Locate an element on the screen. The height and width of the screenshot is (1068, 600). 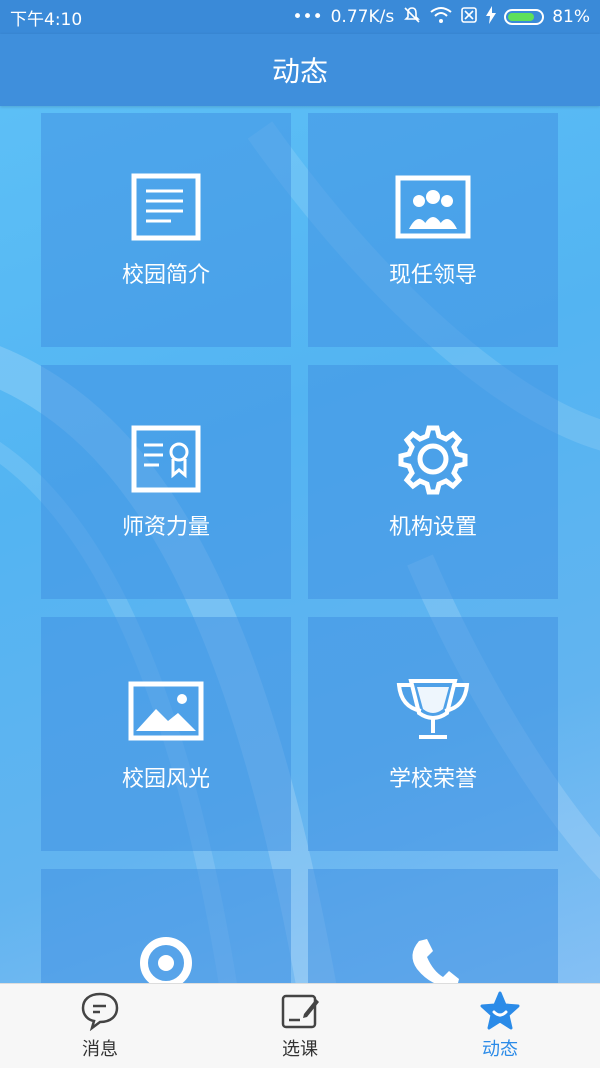
network-speed: 0.77K/s is located at coordinates (362, 17).